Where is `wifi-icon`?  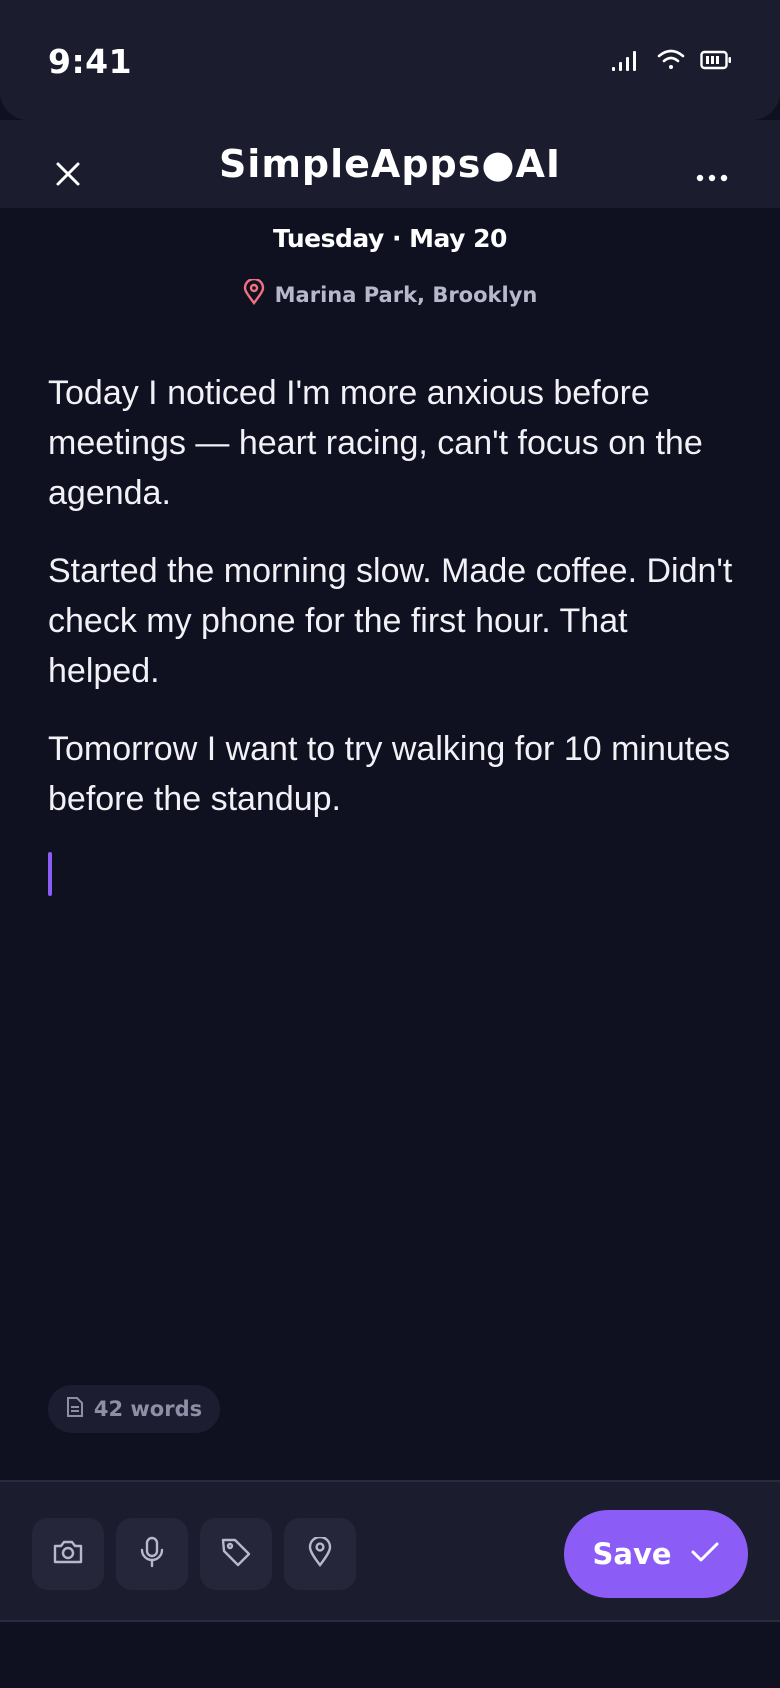
wifi-icon is located at coordinates (671, 62).